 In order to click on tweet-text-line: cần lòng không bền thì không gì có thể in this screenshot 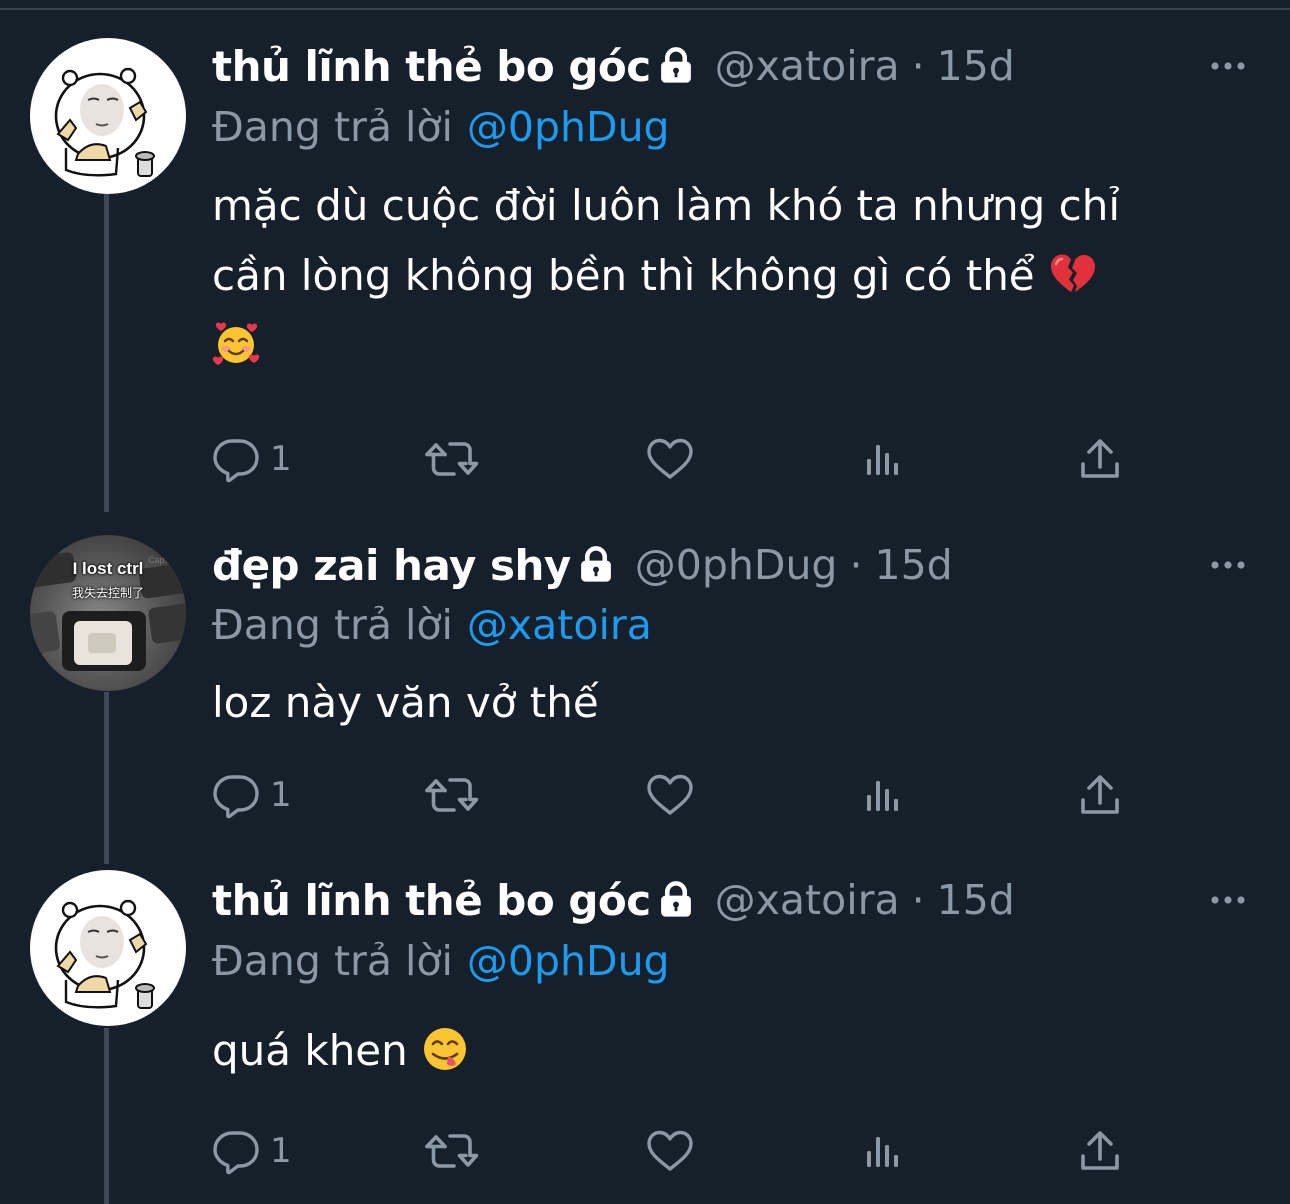, I will do `click(737, 276)`.